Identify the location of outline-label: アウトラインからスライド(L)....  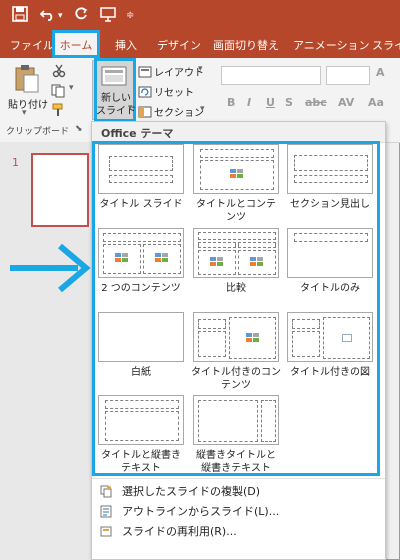
(201, 511).